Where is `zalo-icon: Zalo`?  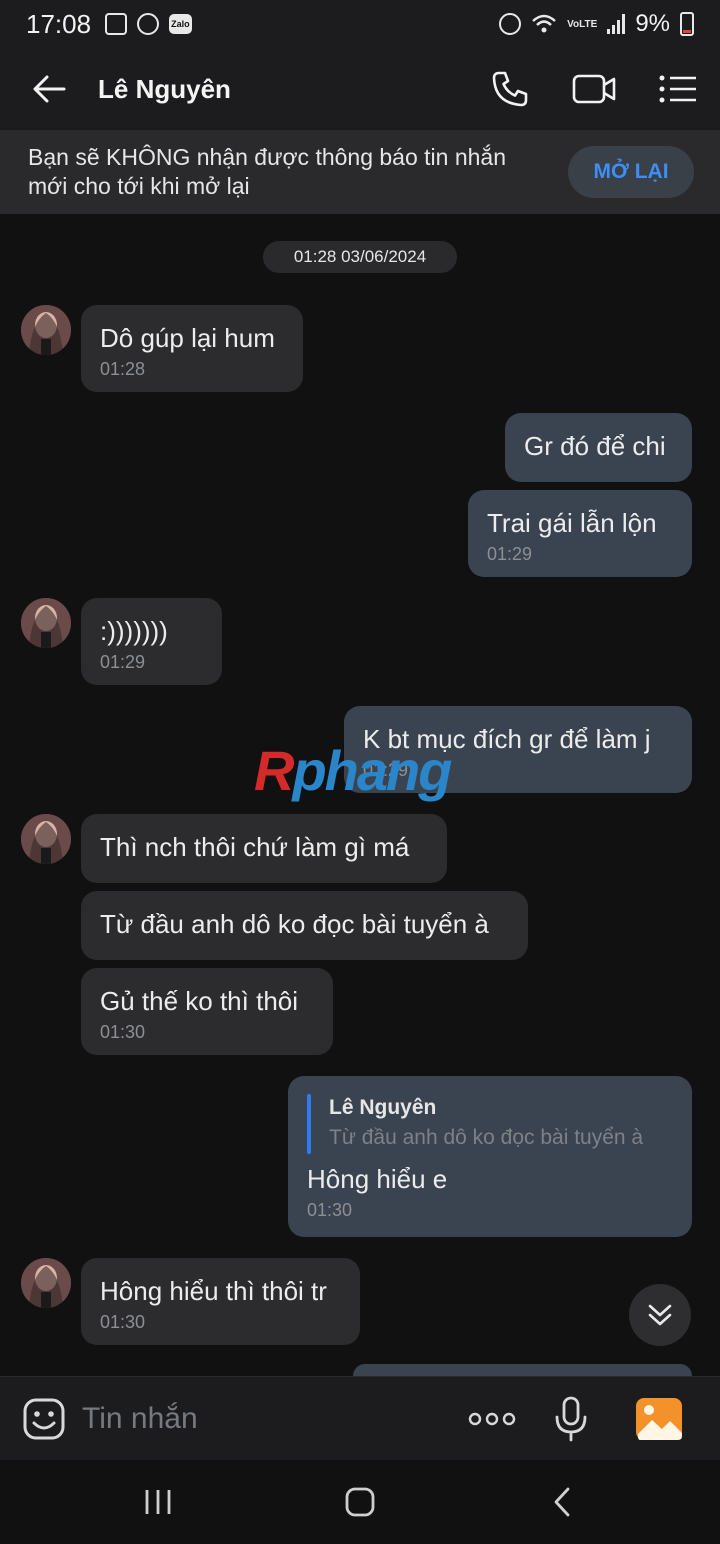 zalo-icon: Zalo is located at coordinates (180, 24).